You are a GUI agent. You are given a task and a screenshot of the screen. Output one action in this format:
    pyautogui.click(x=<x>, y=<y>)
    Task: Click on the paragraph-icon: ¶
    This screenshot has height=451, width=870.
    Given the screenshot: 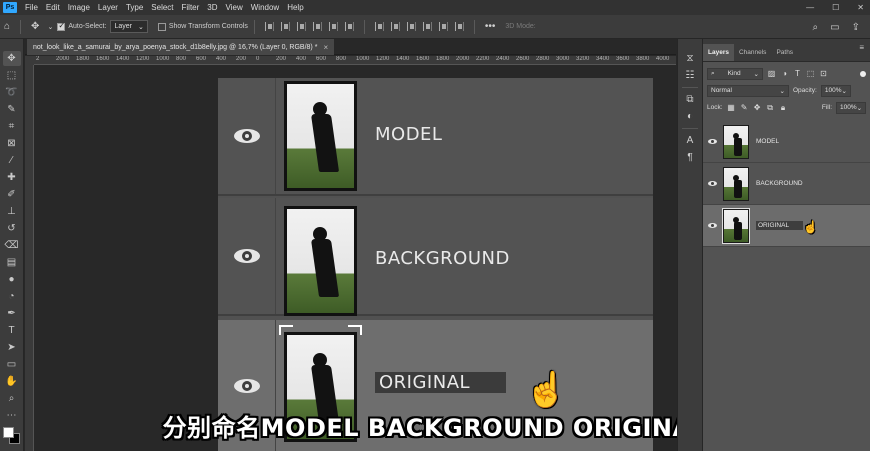 What is the action you would take?
    pyautogui.click(x=690, y=157)
    